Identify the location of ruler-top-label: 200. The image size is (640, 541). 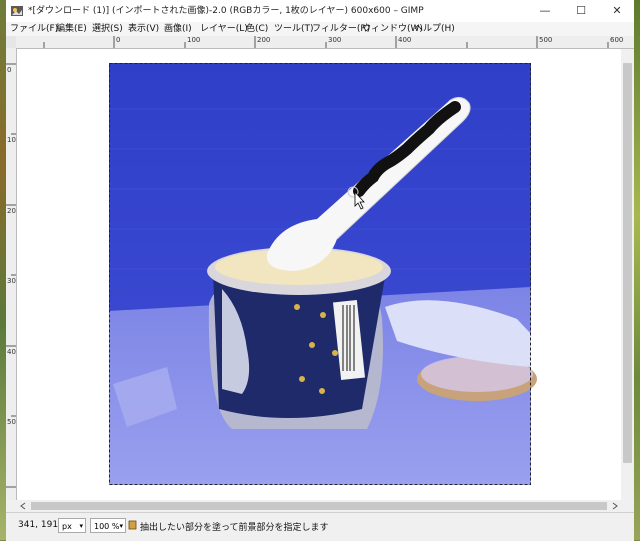
(264, 40).